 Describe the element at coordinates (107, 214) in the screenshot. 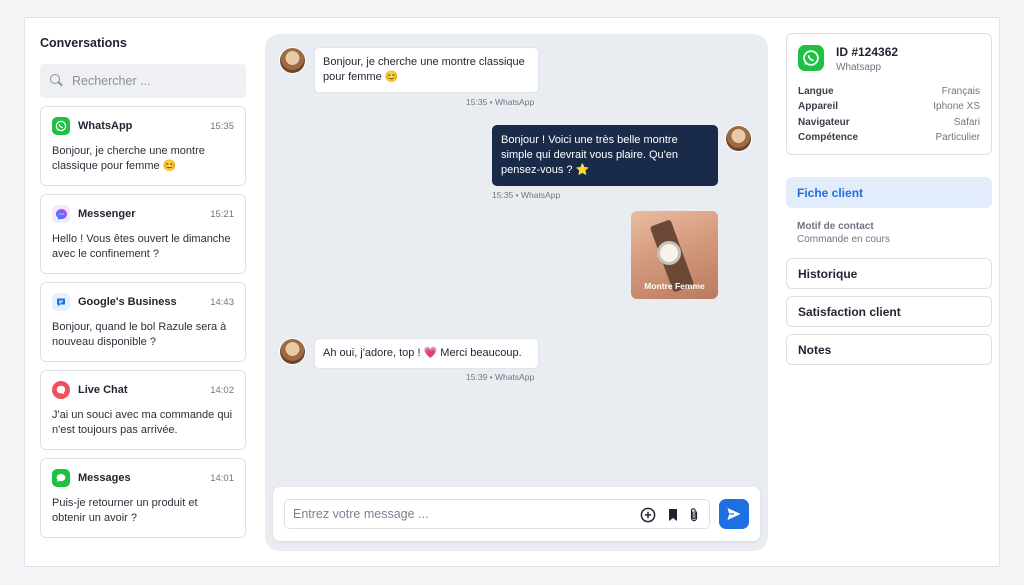

I see `conversation-channel: Messenger` at that location.